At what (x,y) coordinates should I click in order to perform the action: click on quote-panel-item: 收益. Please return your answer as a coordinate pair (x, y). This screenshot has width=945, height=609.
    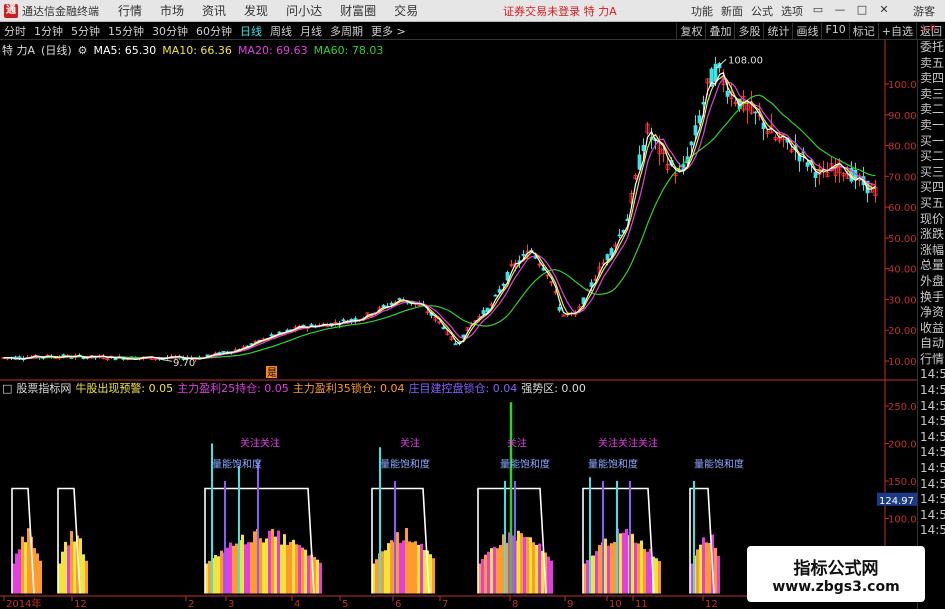
    Looking at the image, I should click on (931, 329).